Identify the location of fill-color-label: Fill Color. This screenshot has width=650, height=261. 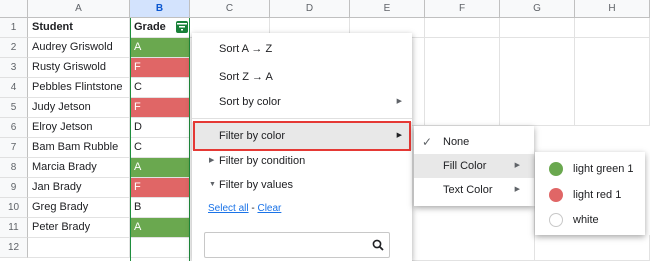
(465, 166).